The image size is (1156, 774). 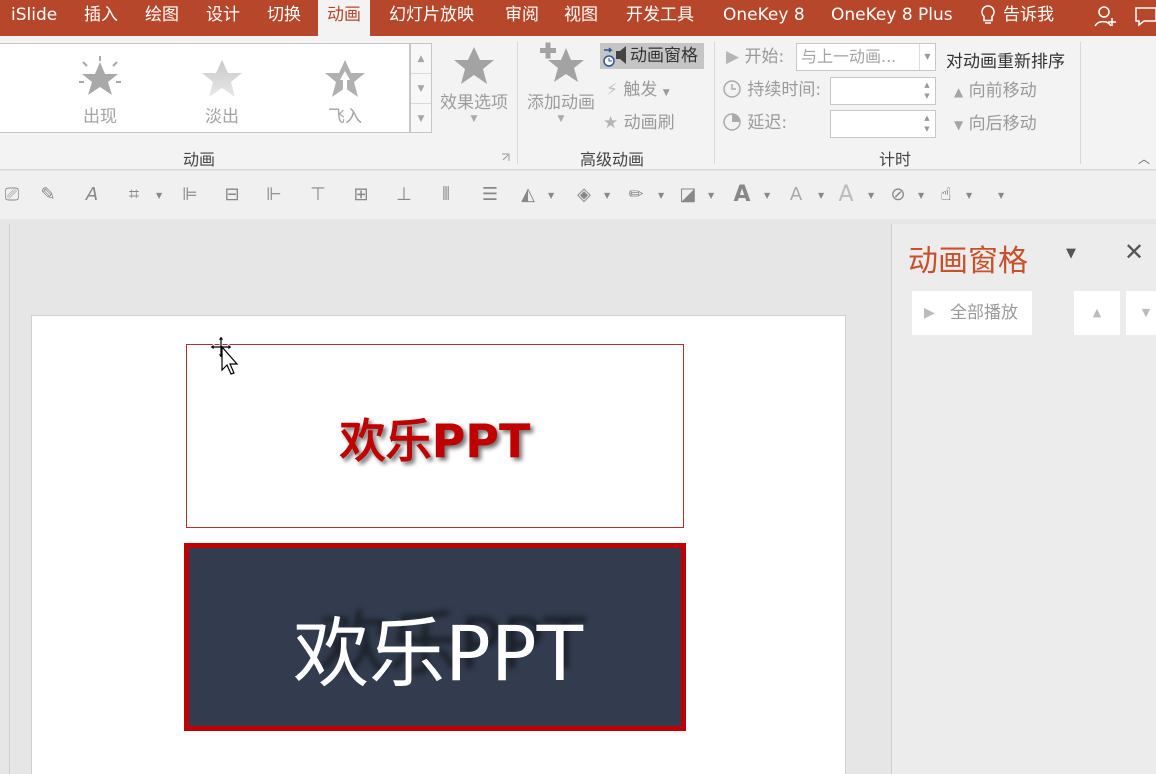 What do you see at coordinates (972, 313) in the screenshot?
I see `play-all-button: ▶ 全部播放` at bounding box center [972, 313].